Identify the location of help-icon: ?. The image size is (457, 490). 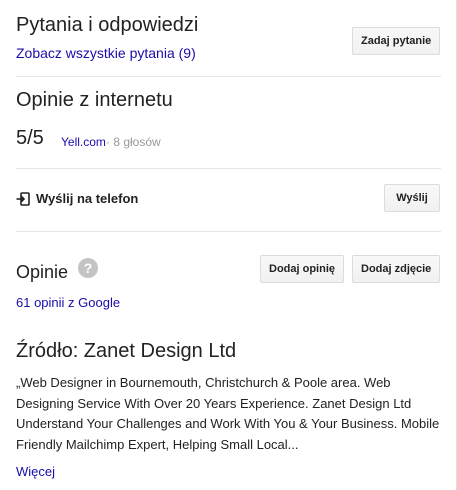
(88, 268).